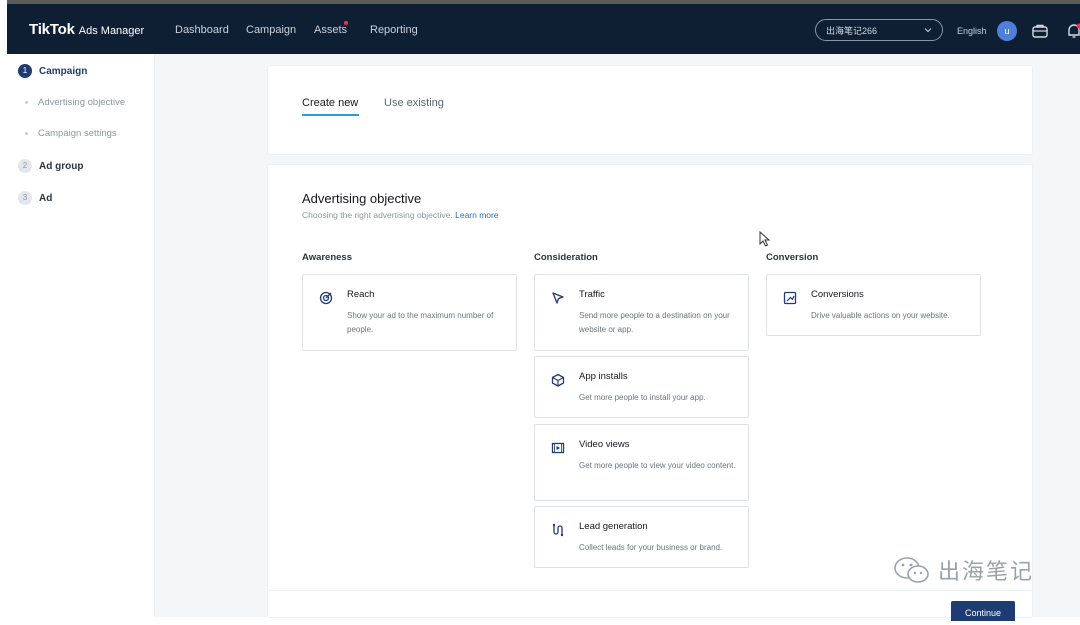  I want to click on step-label: Campaign, so click(63, 71).